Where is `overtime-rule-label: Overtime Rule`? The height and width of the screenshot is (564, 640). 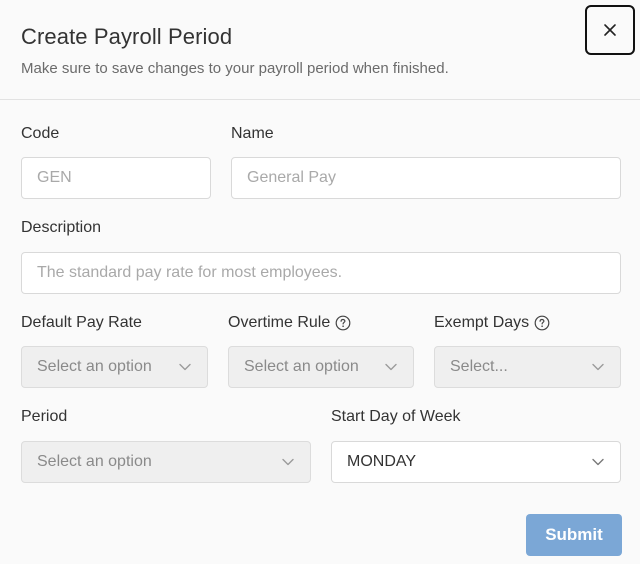 overtime-rule-label: Overtime Rule is located at coordinates (289, 323).